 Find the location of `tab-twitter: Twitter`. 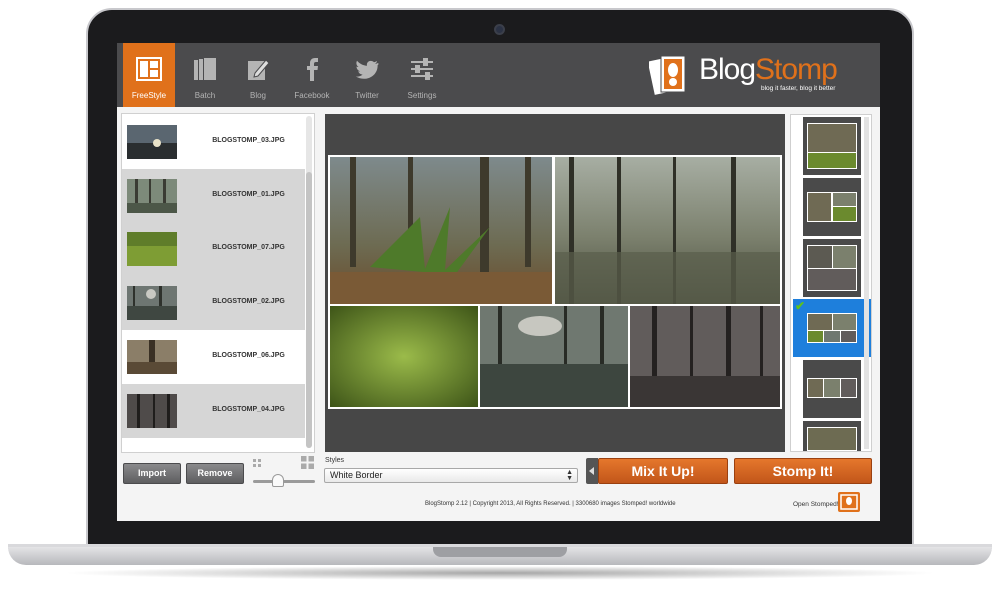

tab-twitter: Twitter is located at coordinates (367, 75).